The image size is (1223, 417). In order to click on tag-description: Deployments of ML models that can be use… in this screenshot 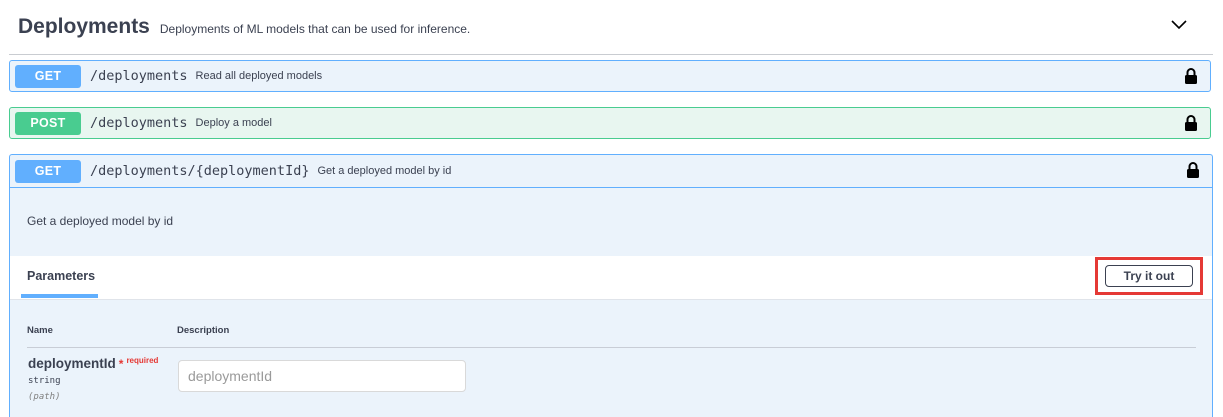, I will do `click(315, 29)`.